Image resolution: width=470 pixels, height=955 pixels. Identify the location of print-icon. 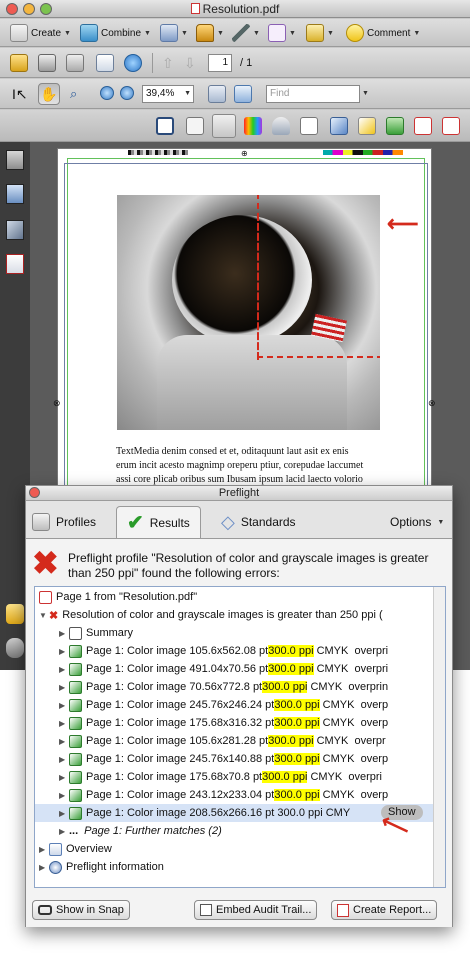
(47, 63).